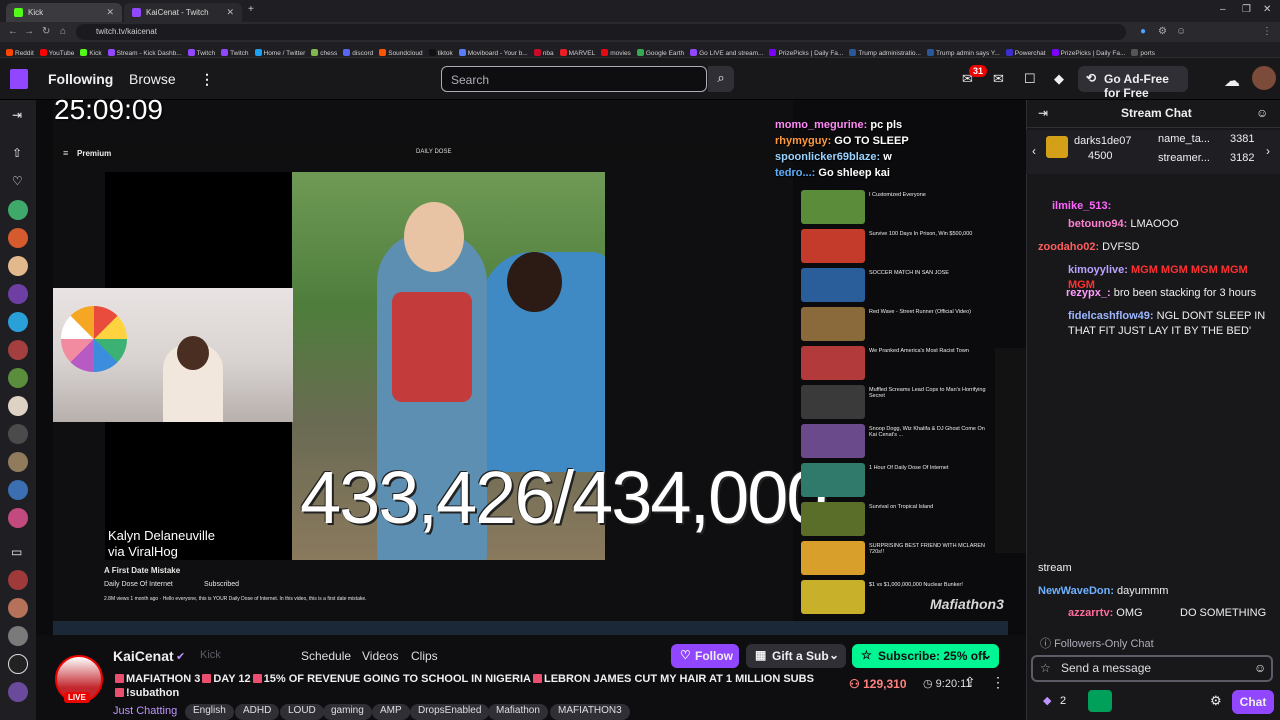  What do you see at coordinates (543, 53) in the screenshot?
I see `bookmark-item: nba` at bounding box center [543, 53].